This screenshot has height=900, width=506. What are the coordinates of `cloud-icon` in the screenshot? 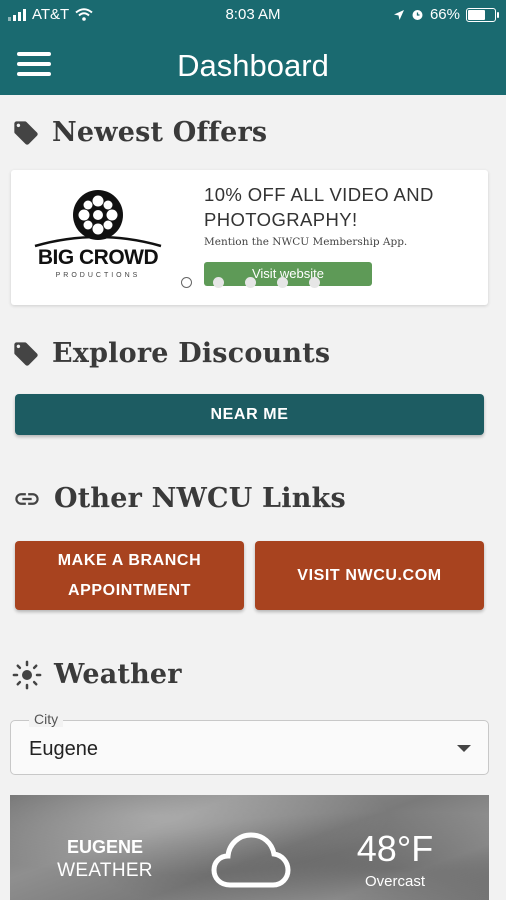 It's located at (251, 860).